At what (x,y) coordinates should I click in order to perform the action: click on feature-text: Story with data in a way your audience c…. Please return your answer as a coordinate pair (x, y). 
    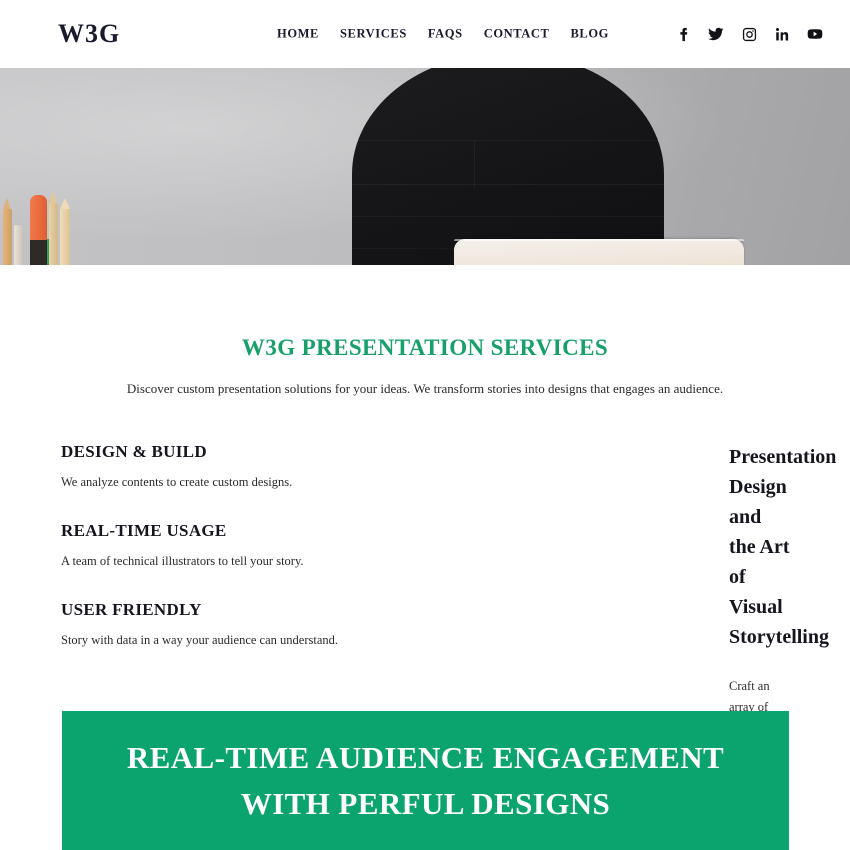
    Looking at the image, I should click on (199, 640).